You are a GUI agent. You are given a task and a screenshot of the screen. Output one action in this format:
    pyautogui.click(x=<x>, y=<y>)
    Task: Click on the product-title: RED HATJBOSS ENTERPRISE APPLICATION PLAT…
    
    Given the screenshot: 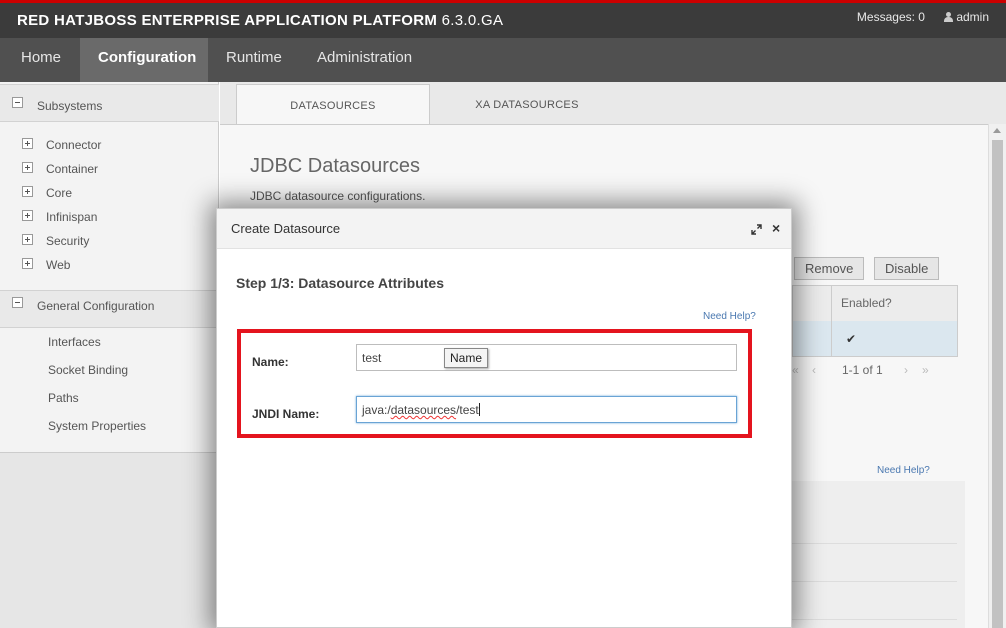 What is the action you would take?
    pyautogui.click(x=260, y=20)
    